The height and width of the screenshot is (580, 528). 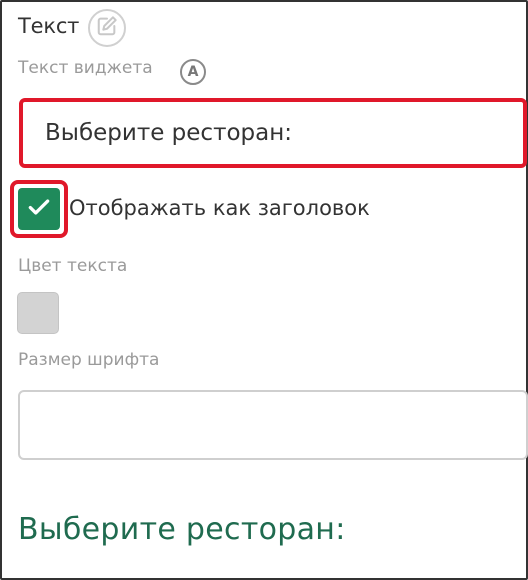 What do you see at coordinates (273, 425) in the screenshot?
I see `font-size-input` at bounding box center [273, 425].